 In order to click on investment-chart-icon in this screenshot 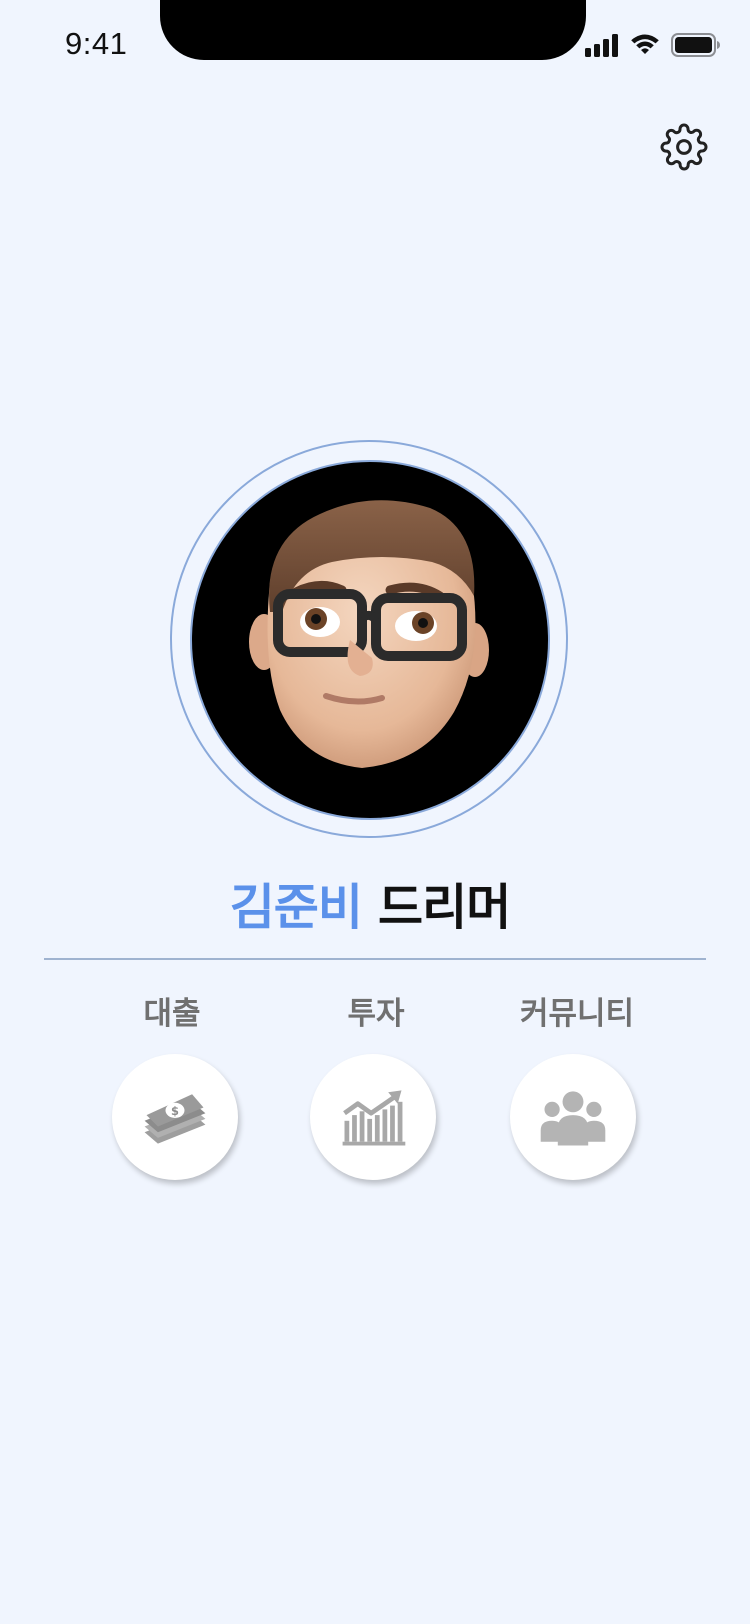, I will do `click(374, 1118)`.